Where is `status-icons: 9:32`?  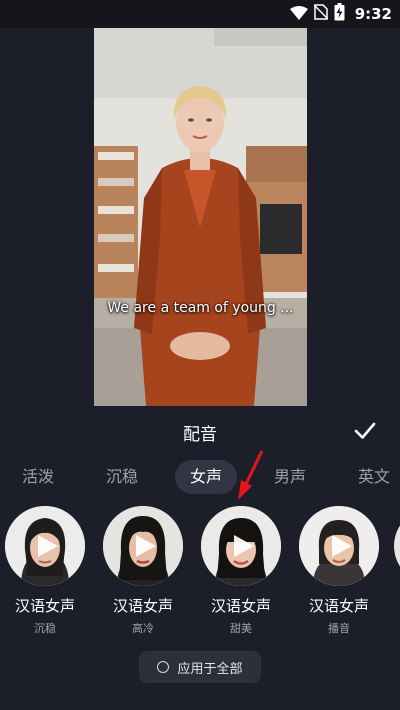 status-icons: 9:32 is located at coordinates (340, 14).